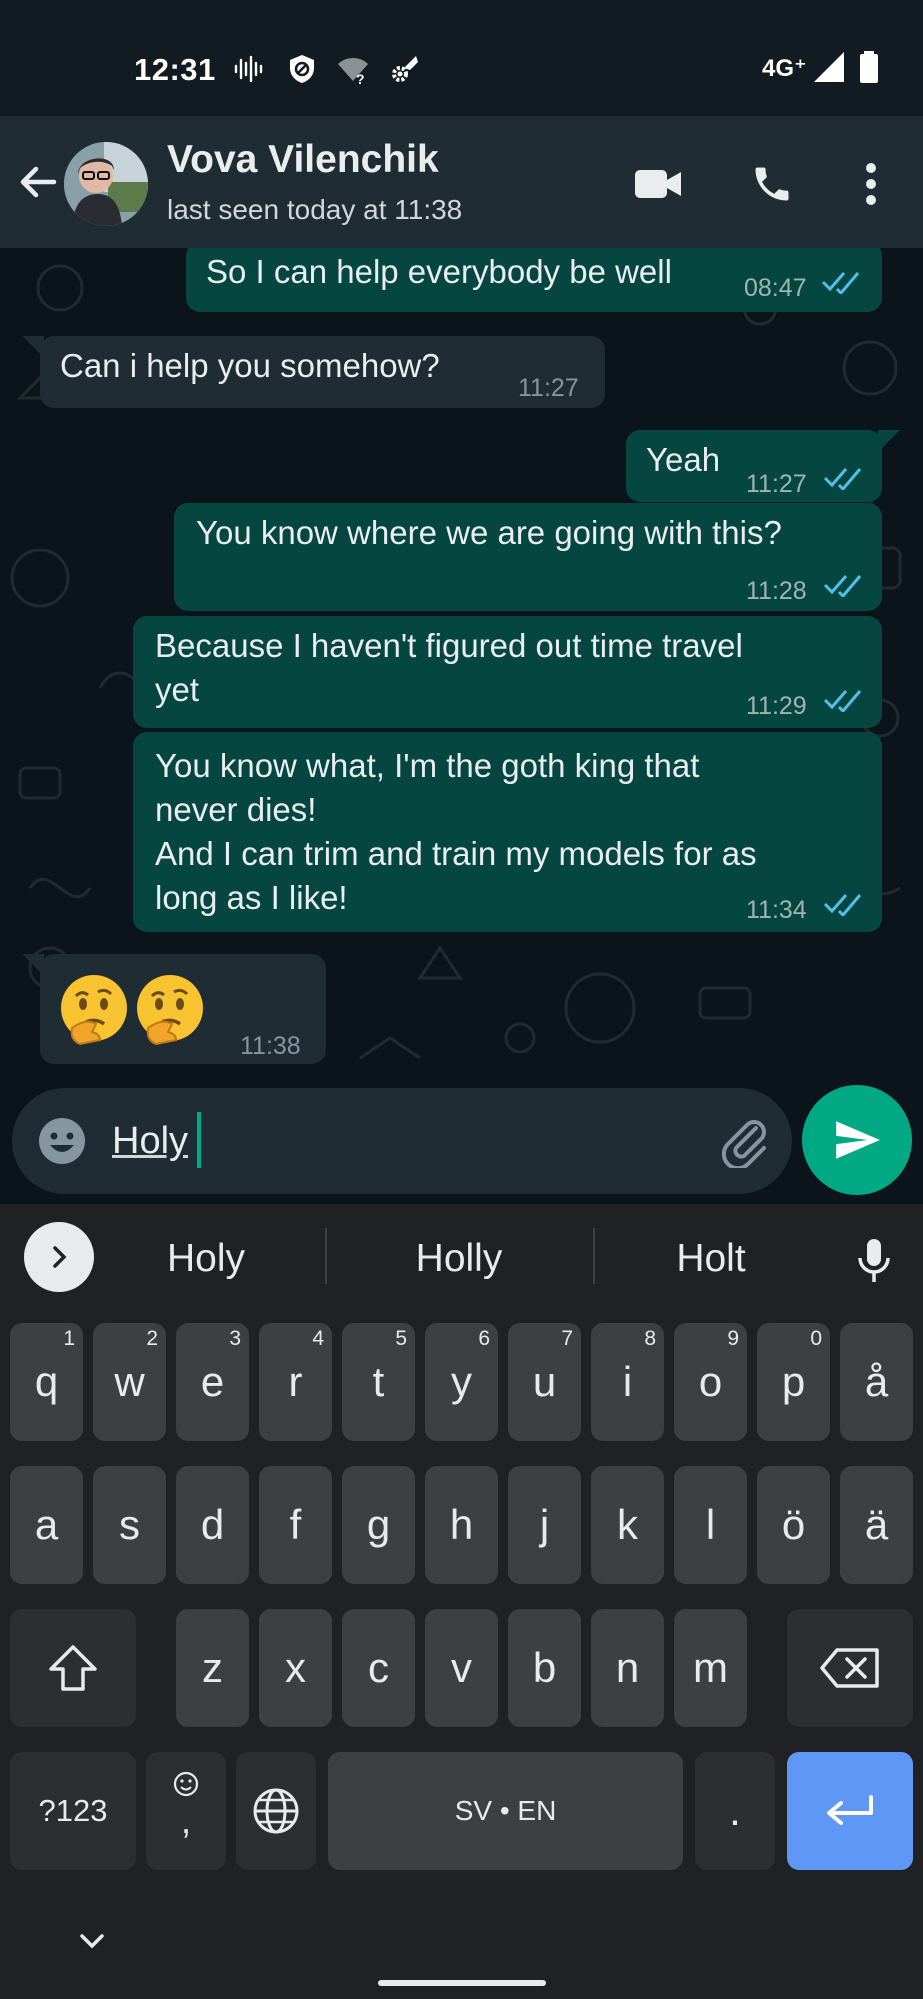 The image size is (923, 1999). Describe the element at coordinates (462, 1983) in the screenshot. I see `gesture-nav-bar` at that location.